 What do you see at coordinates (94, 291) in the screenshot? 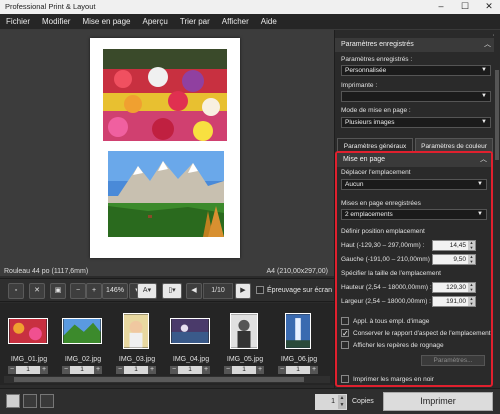
I see `zoom-in-icon: +` at bounding box center [94, 291].